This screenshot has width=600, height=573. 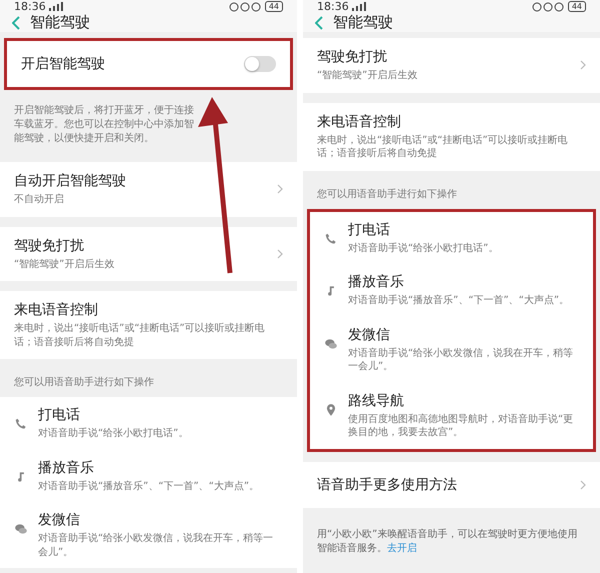 I want to click on setting-label: 开启智能驾驶, so click(x=63, y=64).